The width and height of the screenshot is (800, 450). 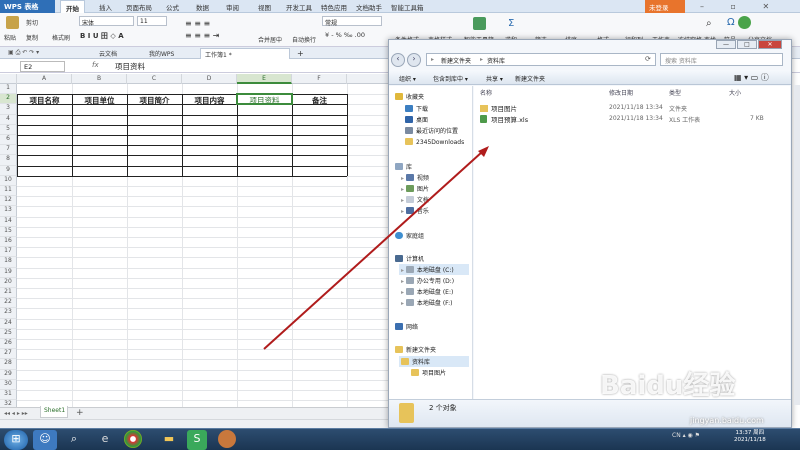 What do you see at coordinates (16, 440) in the screenshot?
I see `start-button: ⊞` at bounding box center [16, 440].